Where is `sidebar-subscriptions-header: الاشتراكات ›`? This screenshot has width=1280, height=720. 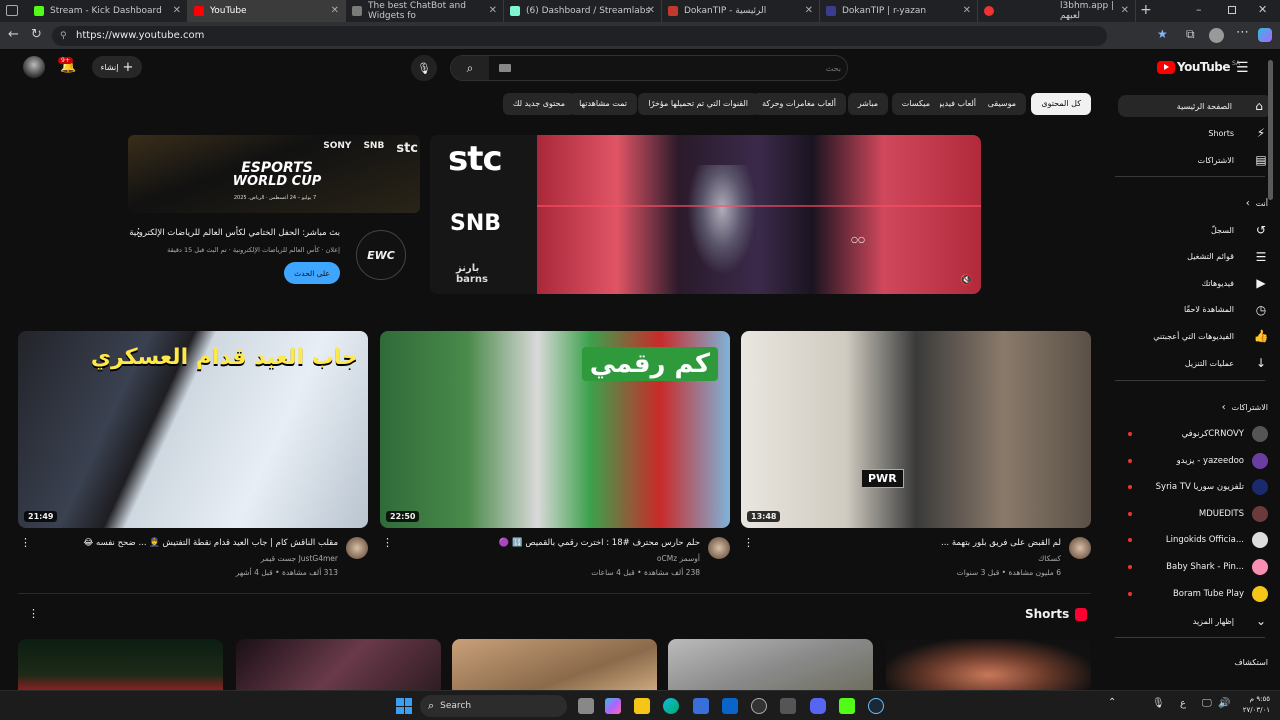 sidebar-subscriptions-header: الاشتراكات › is located at coordinates (1195, 407).